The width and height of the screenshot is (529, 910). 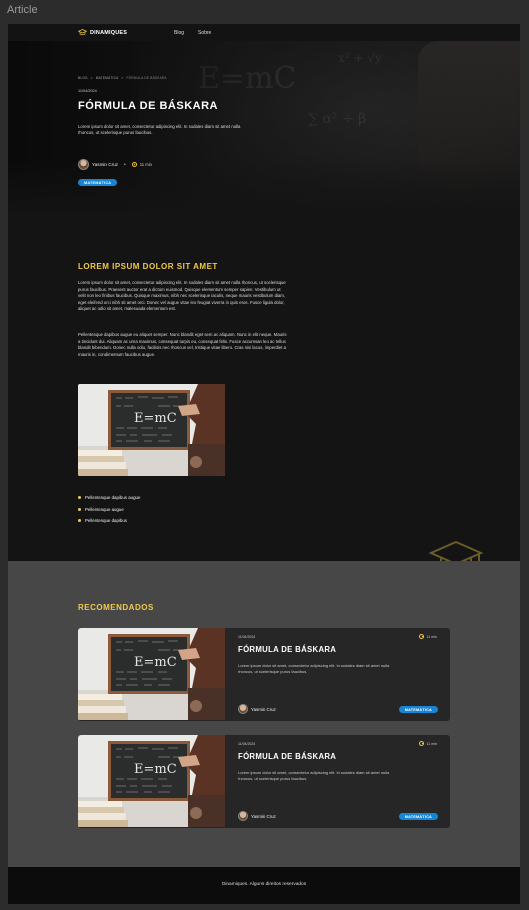 I want to click on recommended-heading: RECOMENDADOS, so click(x=116, y=607).